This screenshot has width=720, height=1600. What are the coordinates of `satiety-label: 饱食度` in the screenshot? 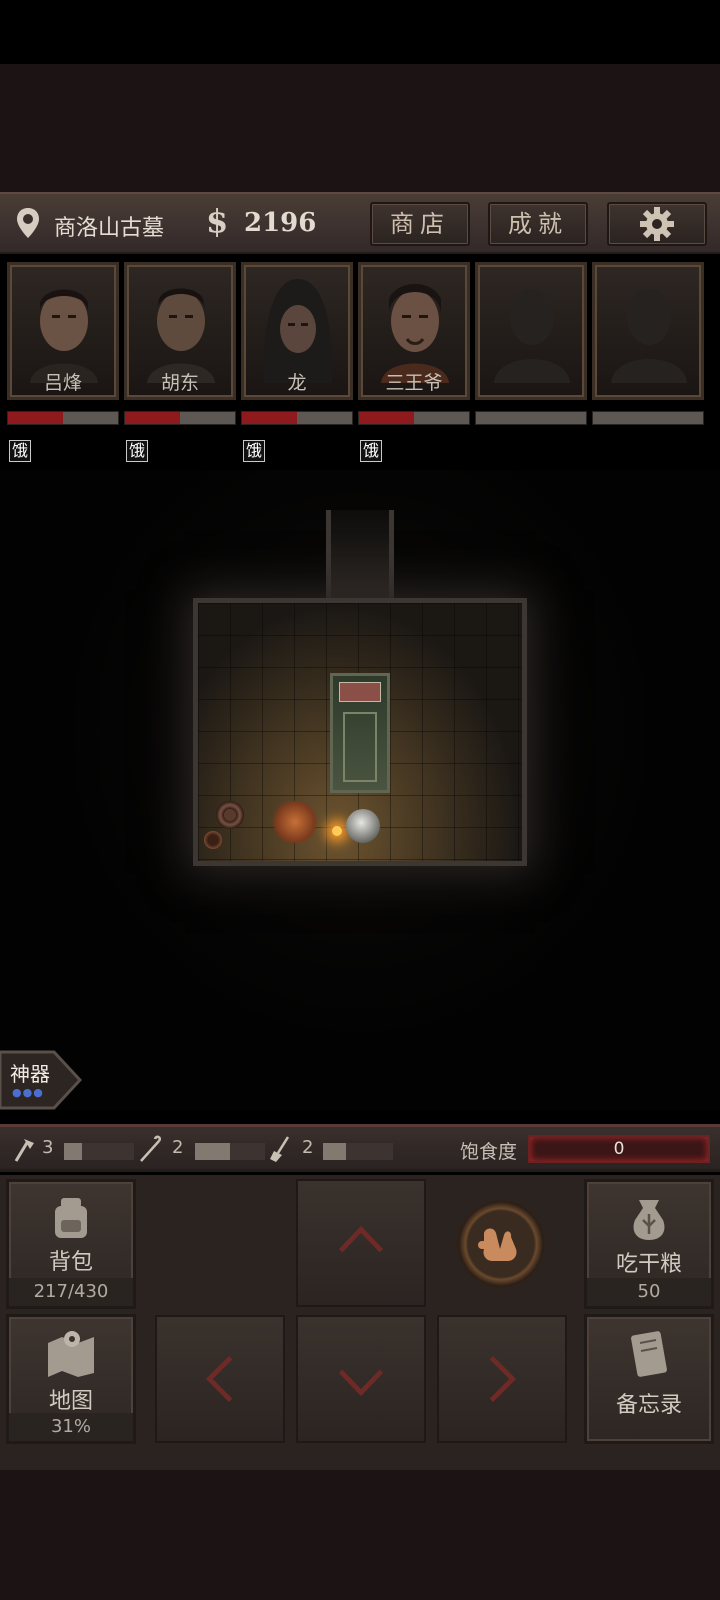 It's located at (489, 1152).